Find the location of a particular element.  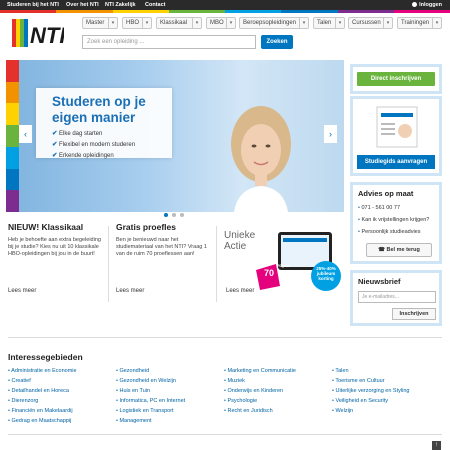

enroll-button: Direct inschrijven is located at coordinates (396, 79).